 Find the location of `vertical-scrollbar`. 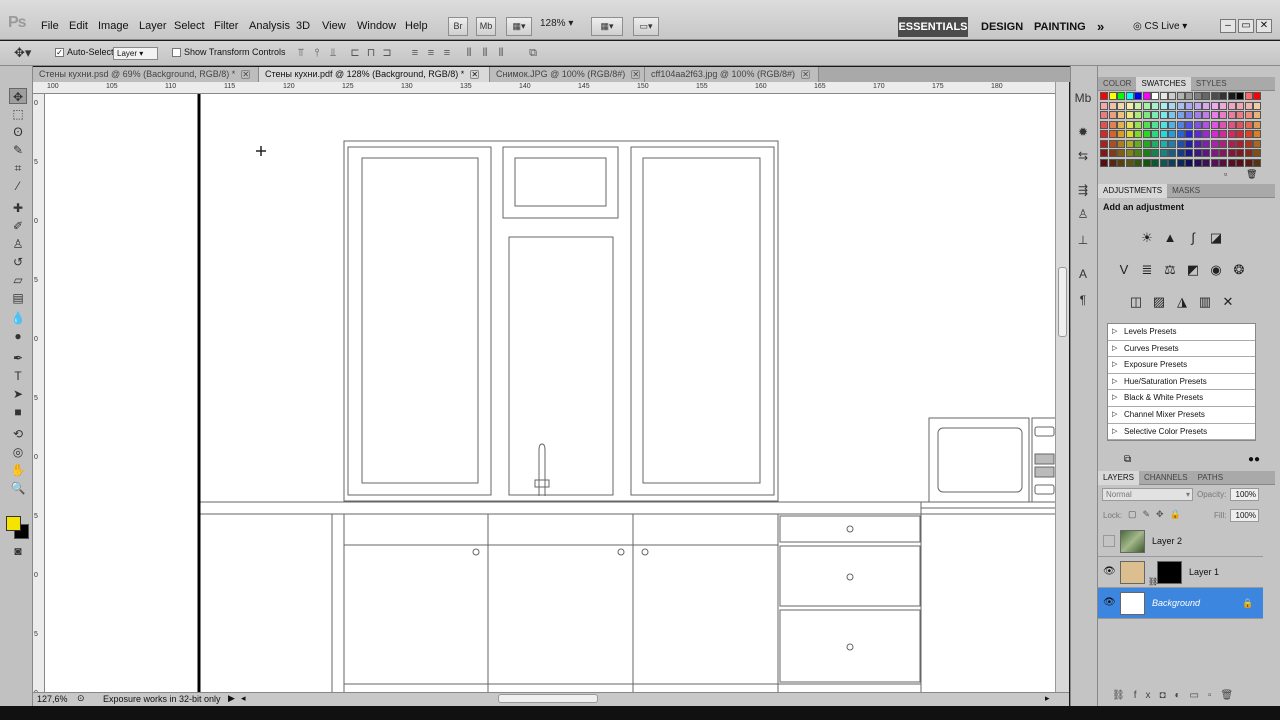

vertical-scrollbar is located at coordinates (1062, 387).